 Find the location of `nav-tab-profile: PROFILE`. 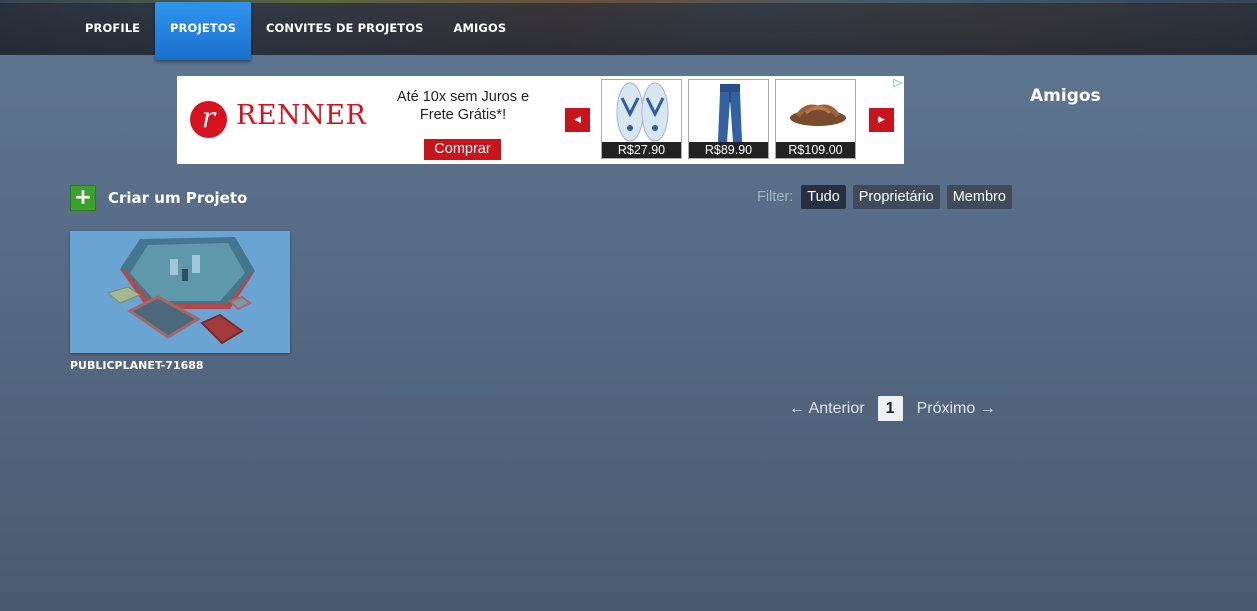

nav-tab-profile: PROFILE is located at coordinates (112, 27).